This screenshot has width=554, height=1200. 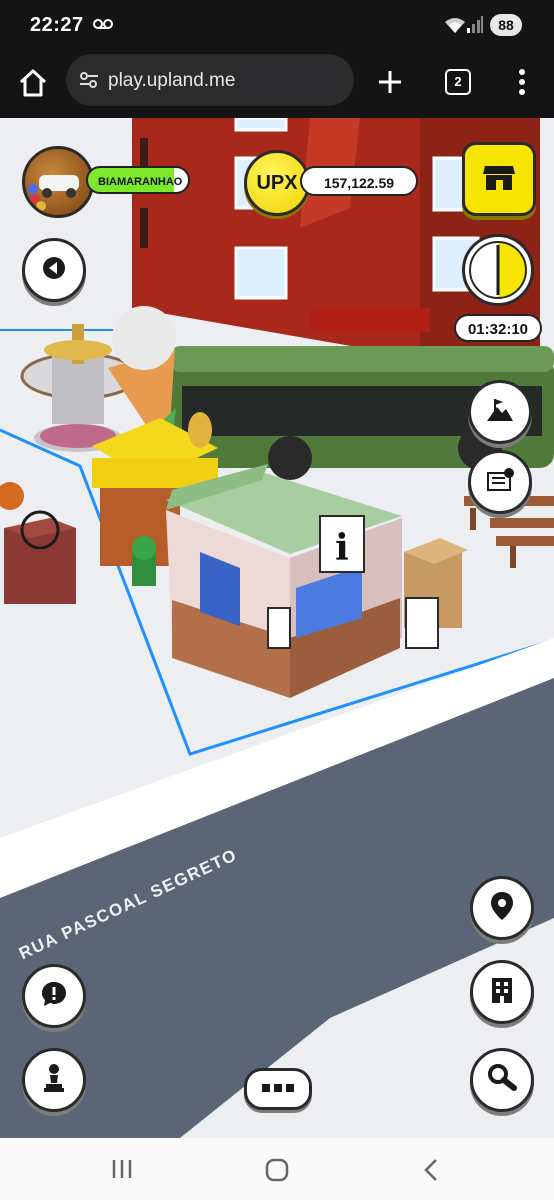 I want to click on upx-balance: 157,122.59, so click(x=359, y=181).